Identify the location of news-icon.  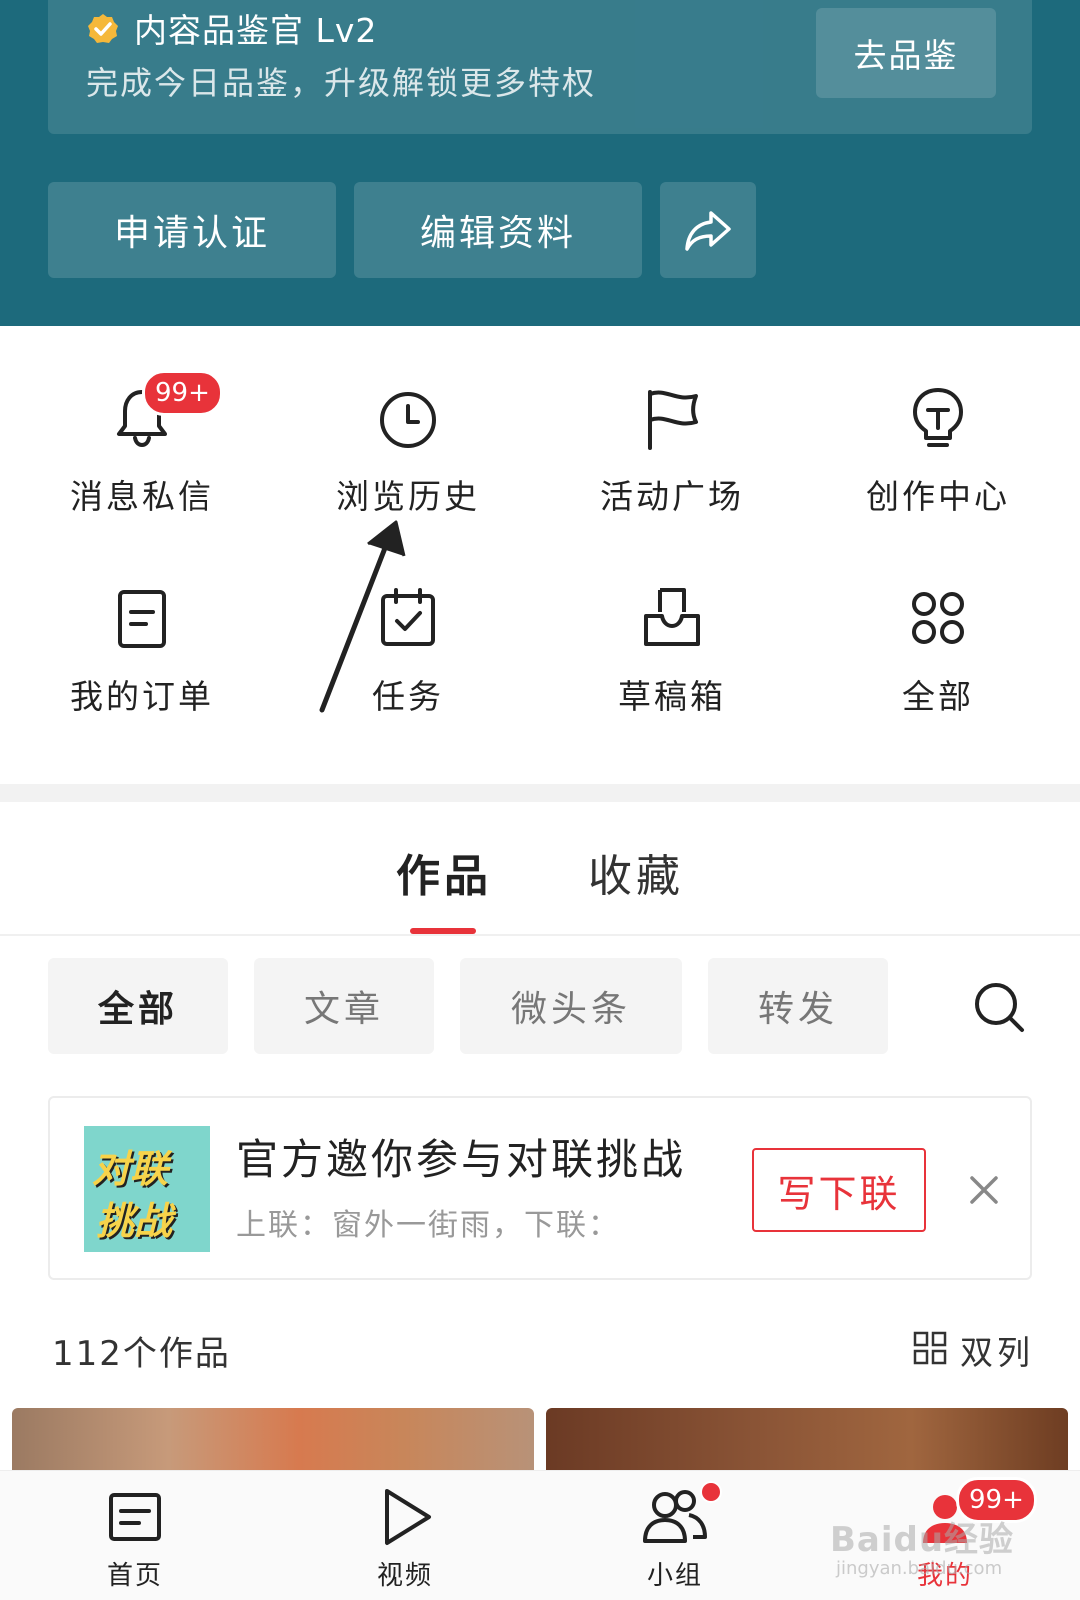
(135, 1517).